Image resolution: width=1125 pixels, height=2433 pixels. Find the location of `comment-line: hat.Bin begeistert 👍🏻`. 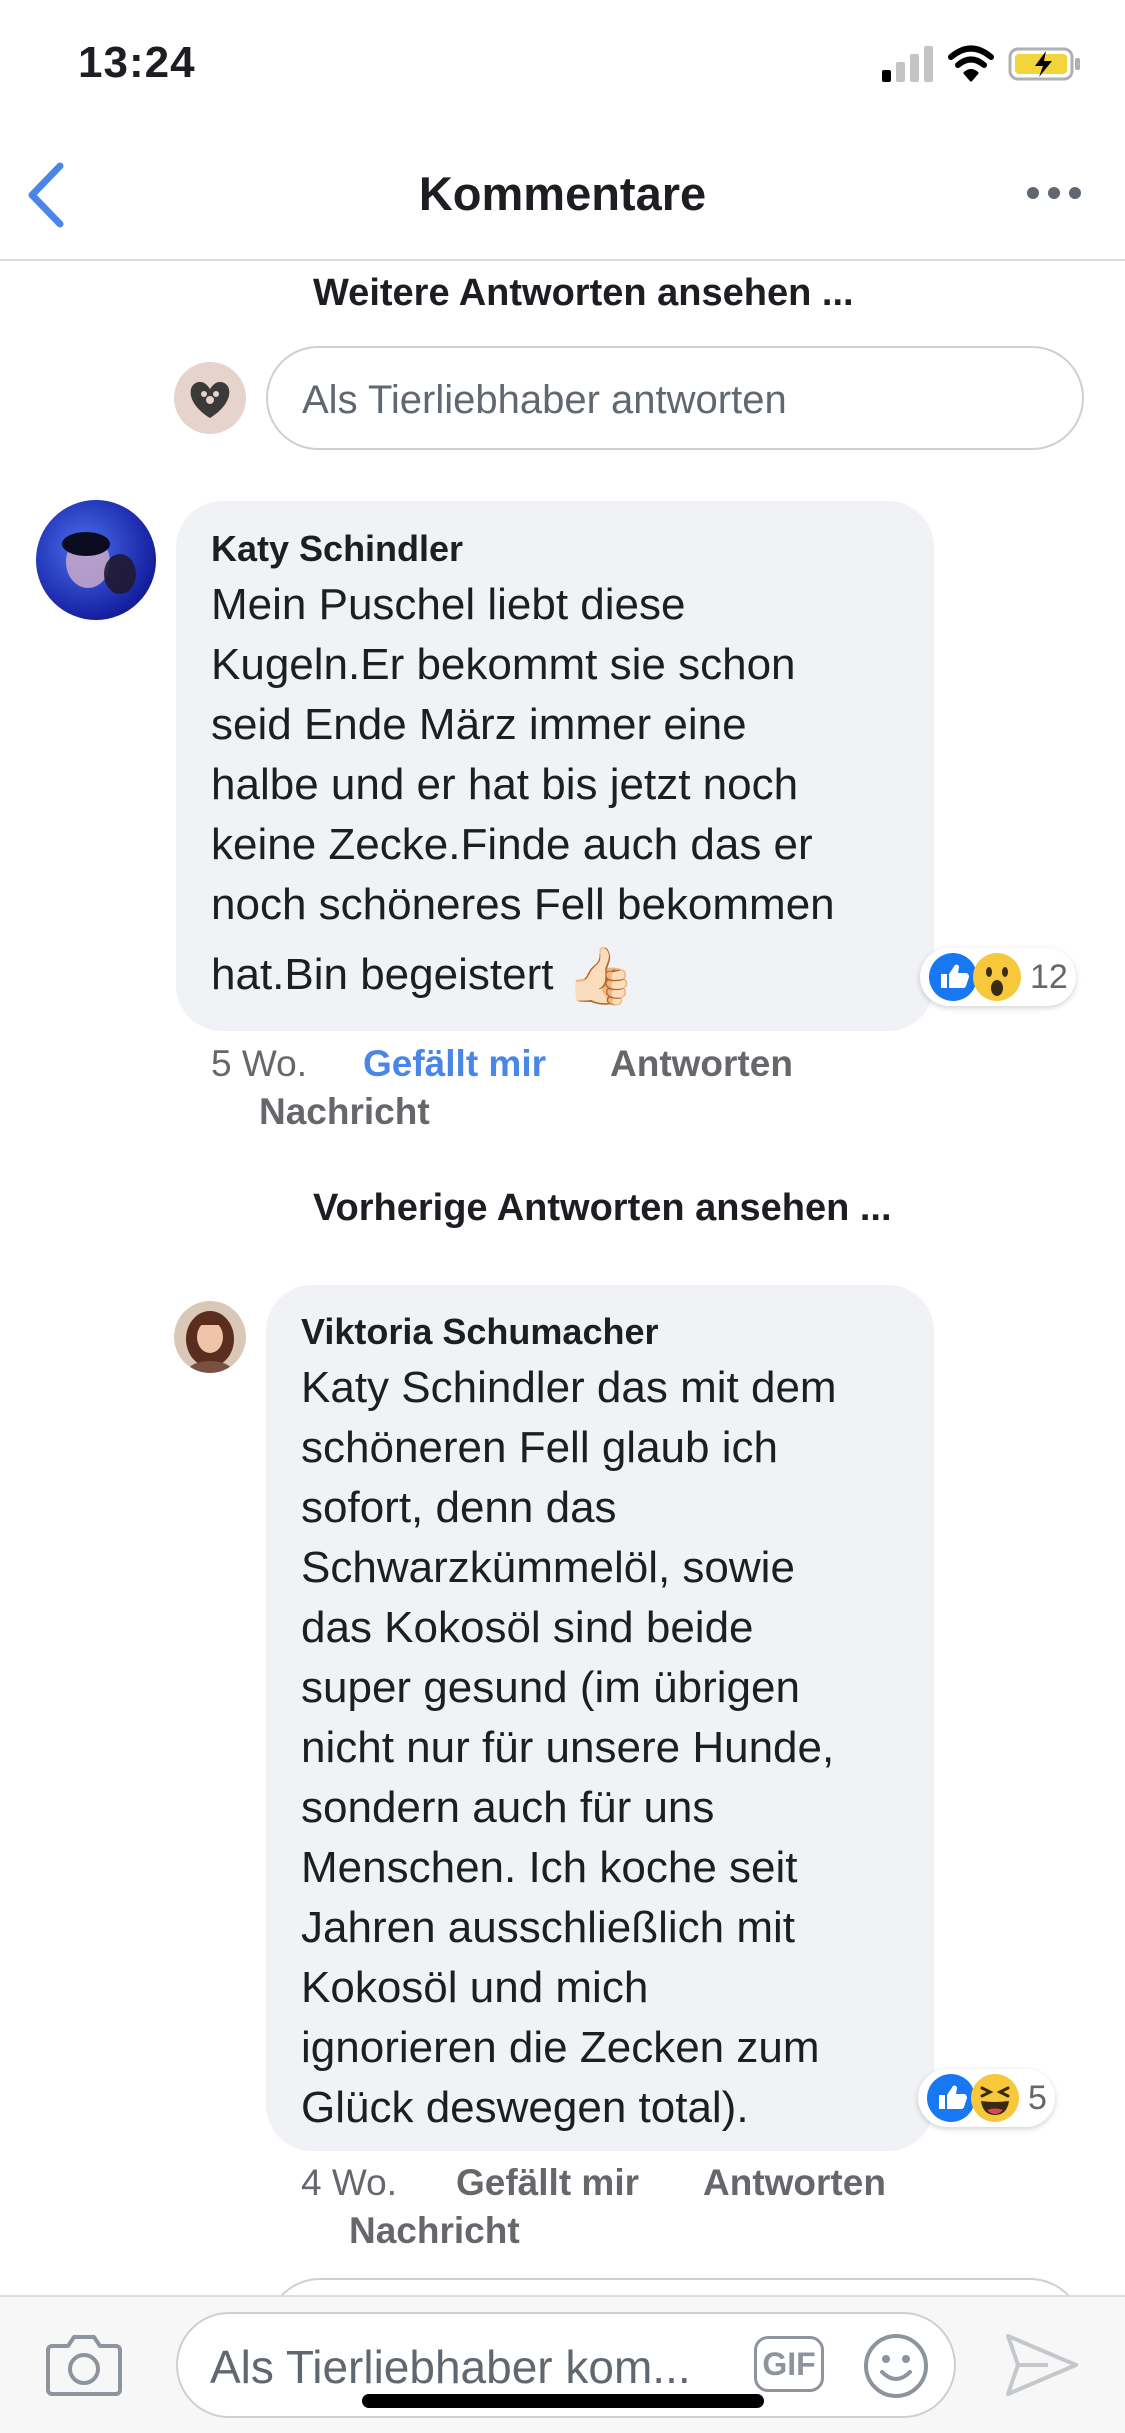

comment-line: hat.Bin begeistert 👍🏻 is located at coordinates (523, 975).